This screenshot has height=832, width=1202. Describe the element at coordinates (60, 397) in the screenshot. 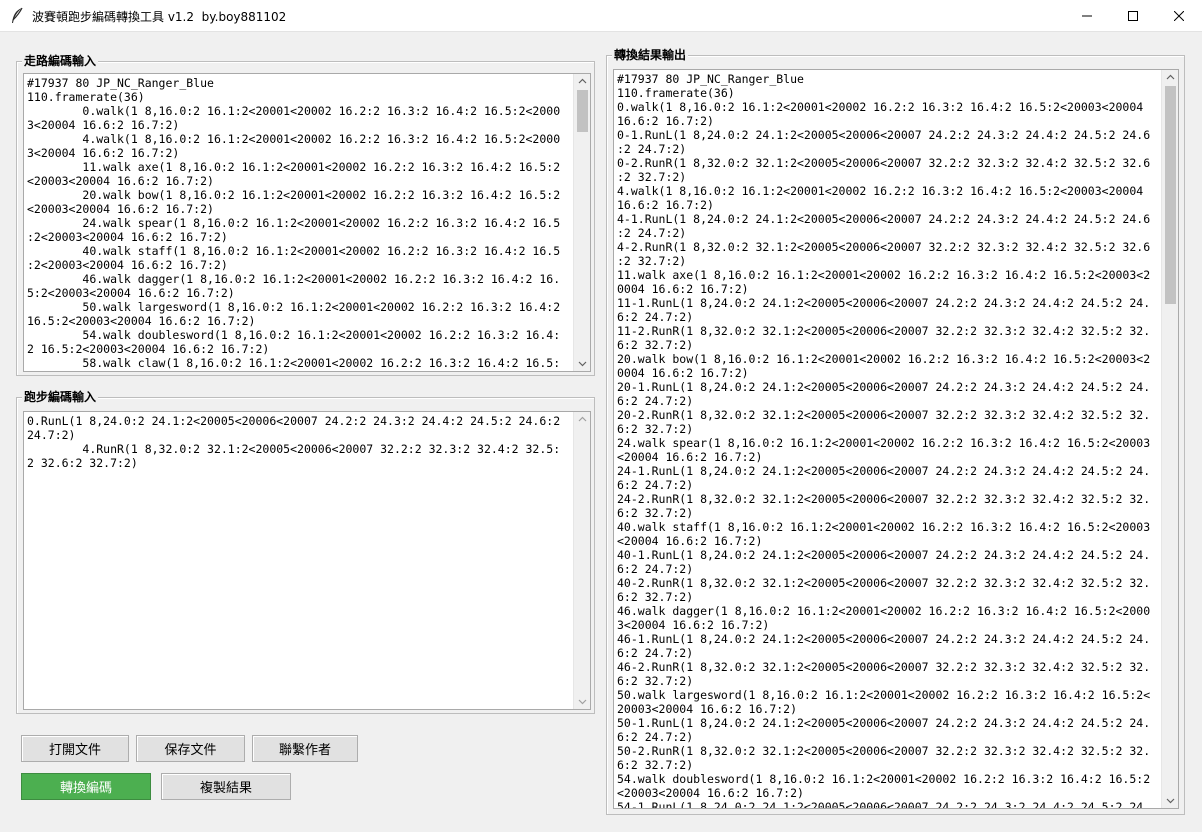

I see `run-input-label: 跑步編碼輸入` at that location.